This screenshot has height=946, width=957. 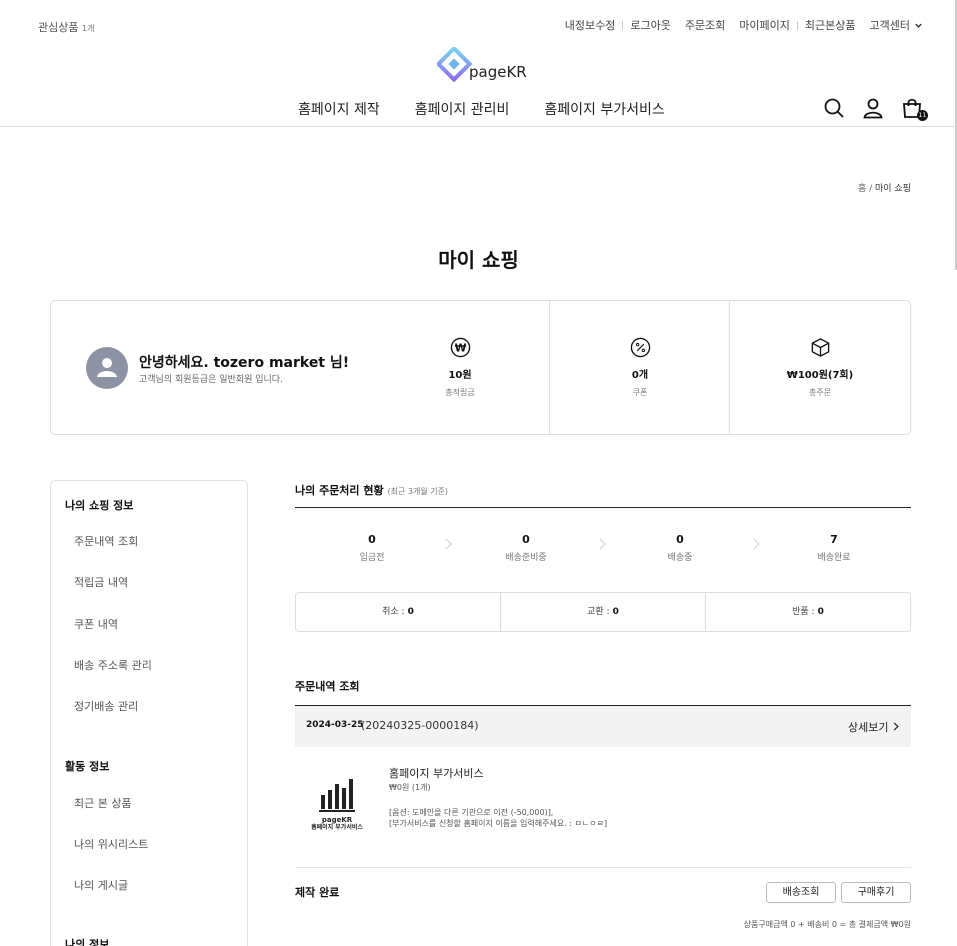 What do you see at coordinates (460, 375) in the screenshot?
I see `points-value: 10원` at bounding box center [460, 375].